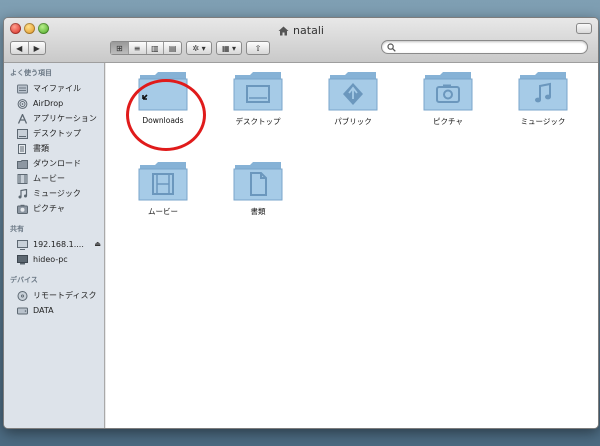  I want to click on music-icon, so click(23, 193).